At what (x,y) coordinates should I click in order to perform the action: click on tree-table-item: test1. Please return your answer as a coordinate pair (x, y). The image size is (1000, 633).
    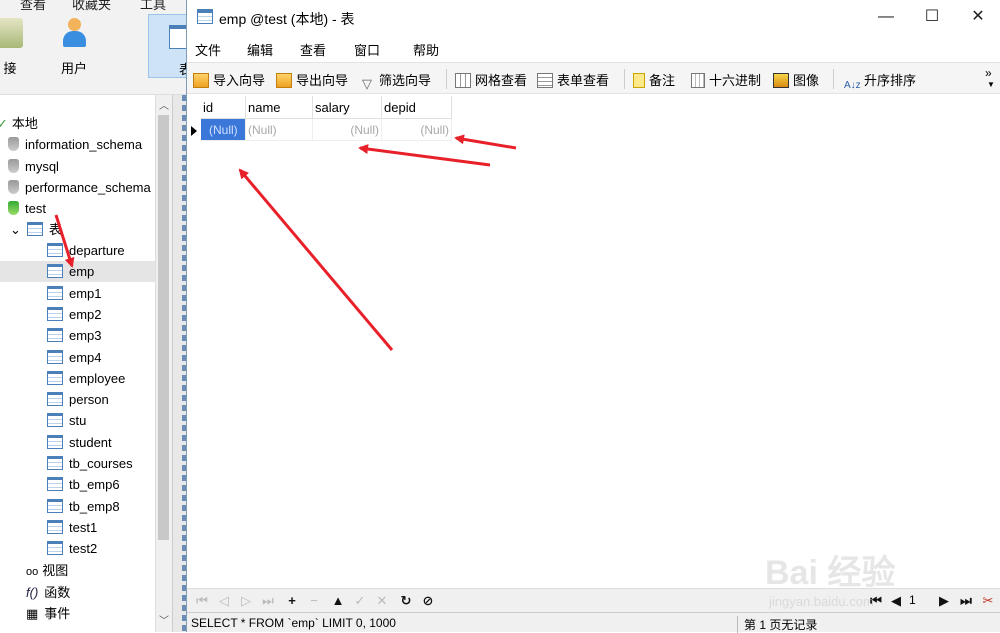
    Looking at the image, I should click on (77, 527).